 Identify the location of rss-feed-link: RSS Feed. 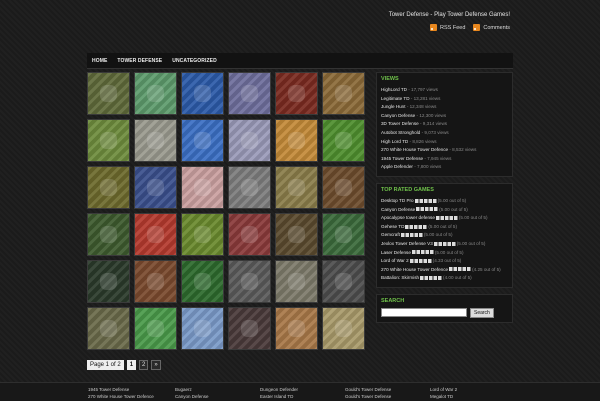
(447, 27).